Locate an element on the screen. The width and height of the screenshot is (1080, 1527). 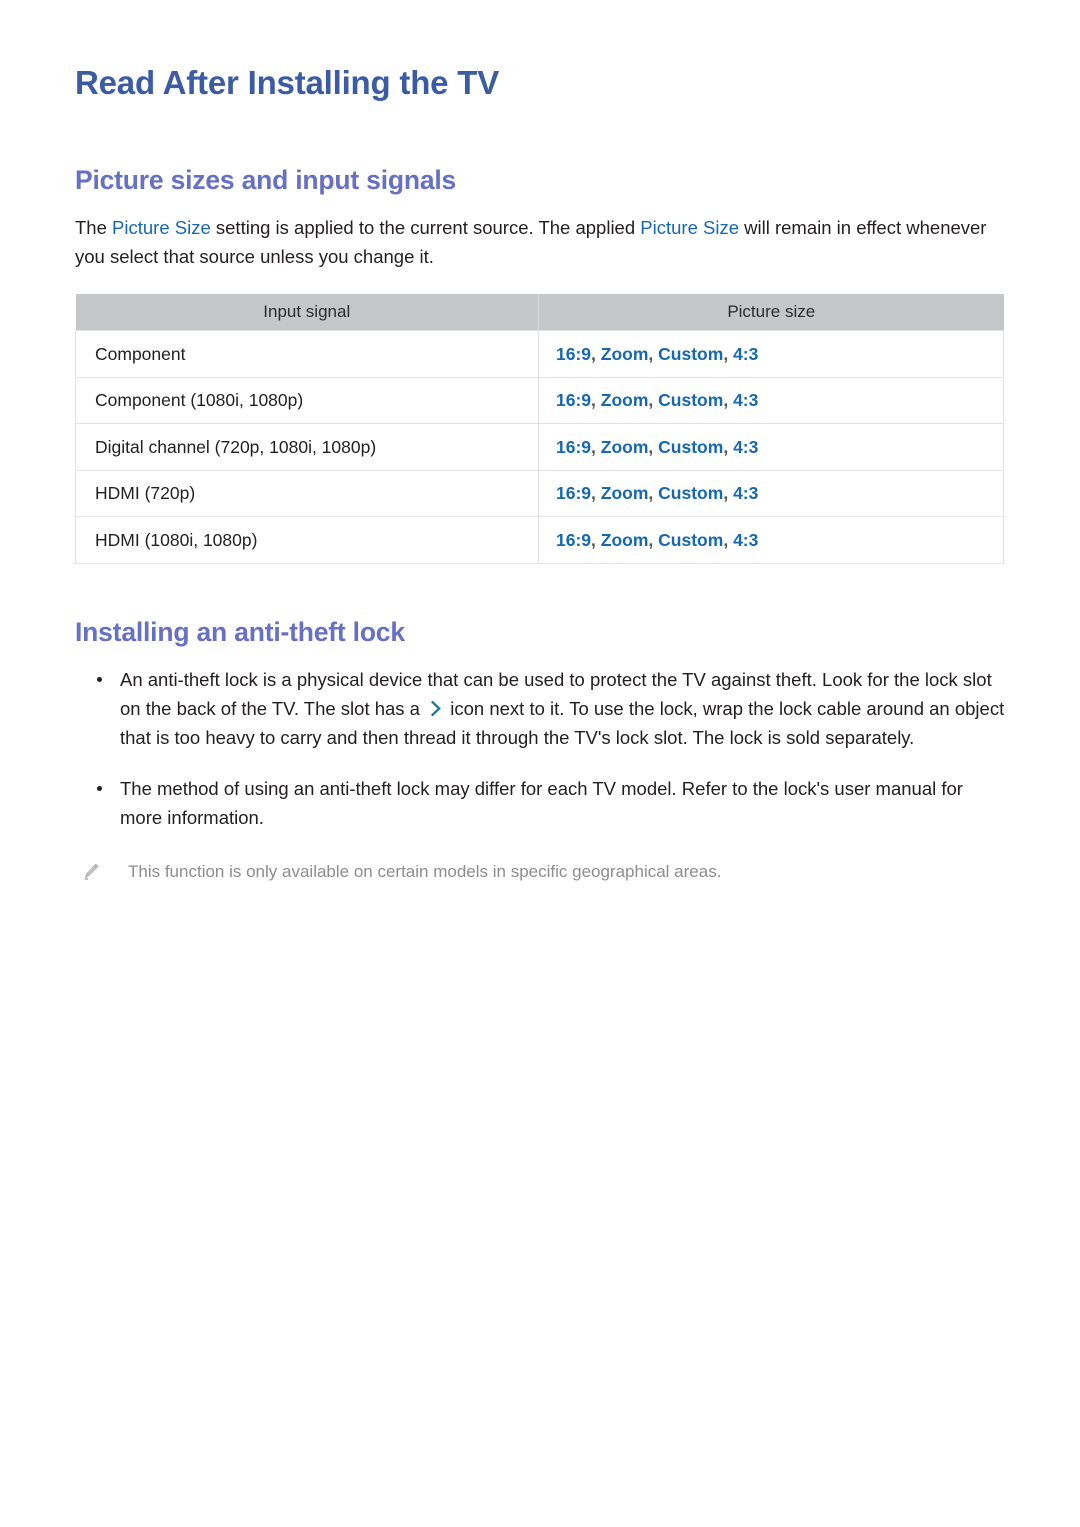
chevron-right-icon is located at coordinates (435, 707).